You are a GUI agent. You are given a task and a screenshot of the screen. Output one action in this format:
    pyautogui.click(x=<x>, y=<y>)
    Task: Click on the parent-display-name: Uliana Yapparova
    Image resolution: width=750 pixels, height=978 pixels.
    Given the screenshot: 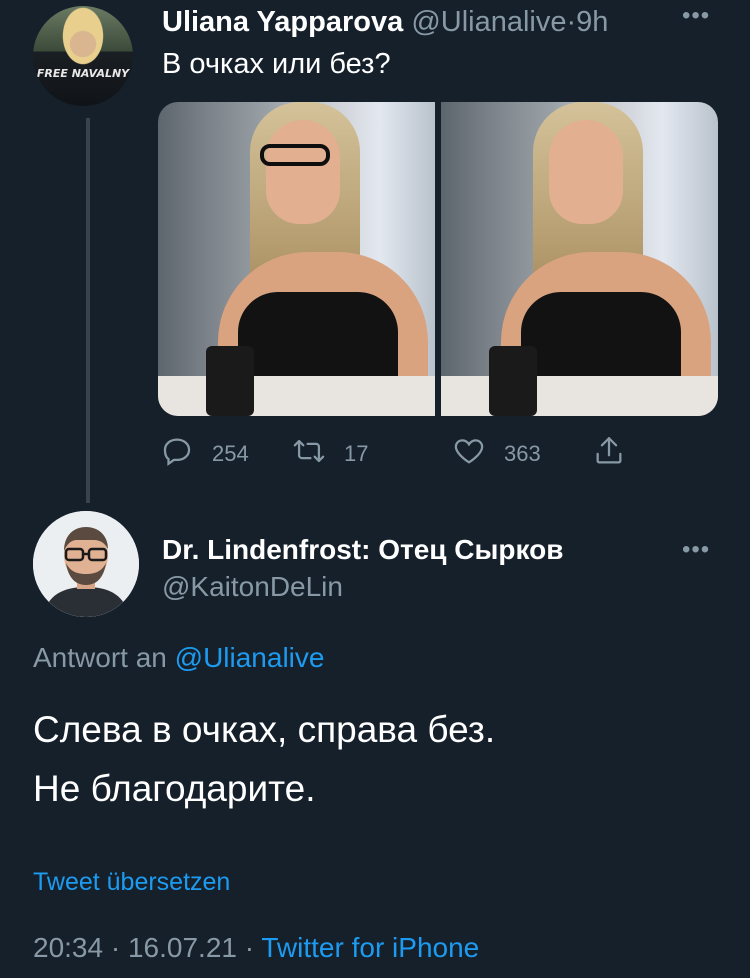 What is the action you would take?
    pyautogui.click(x=282, y=22)
    